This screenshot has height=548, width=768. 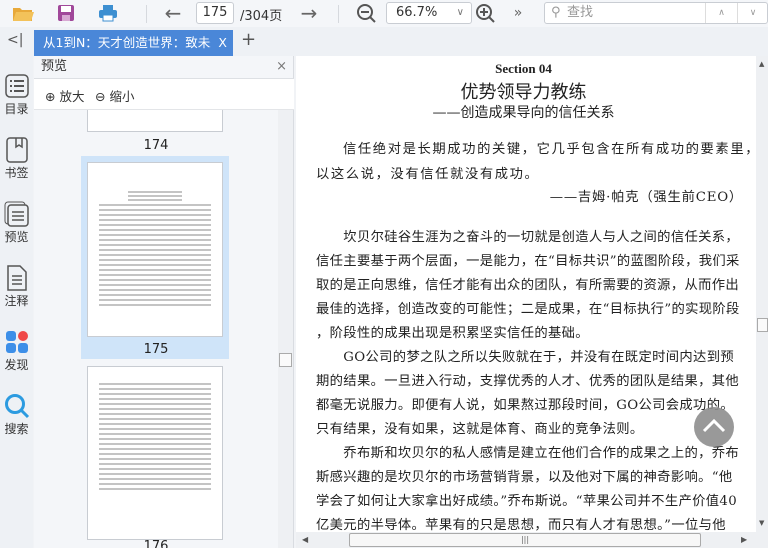 What do you see at coordinates (761, 523) in the screenshot?
I see `scroll-down-icon: ▼` at bounding box center [761, 523].